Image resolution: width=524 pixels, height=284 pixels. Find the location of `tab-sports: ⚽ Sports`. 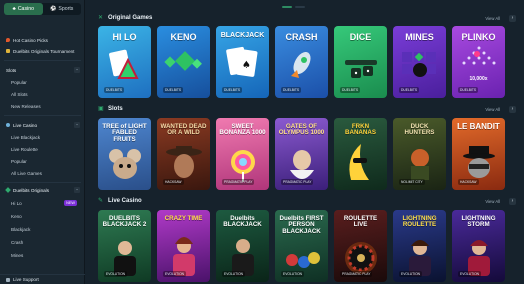

tab-sports: ⚽ Sports is located at coordinates (62, 9).